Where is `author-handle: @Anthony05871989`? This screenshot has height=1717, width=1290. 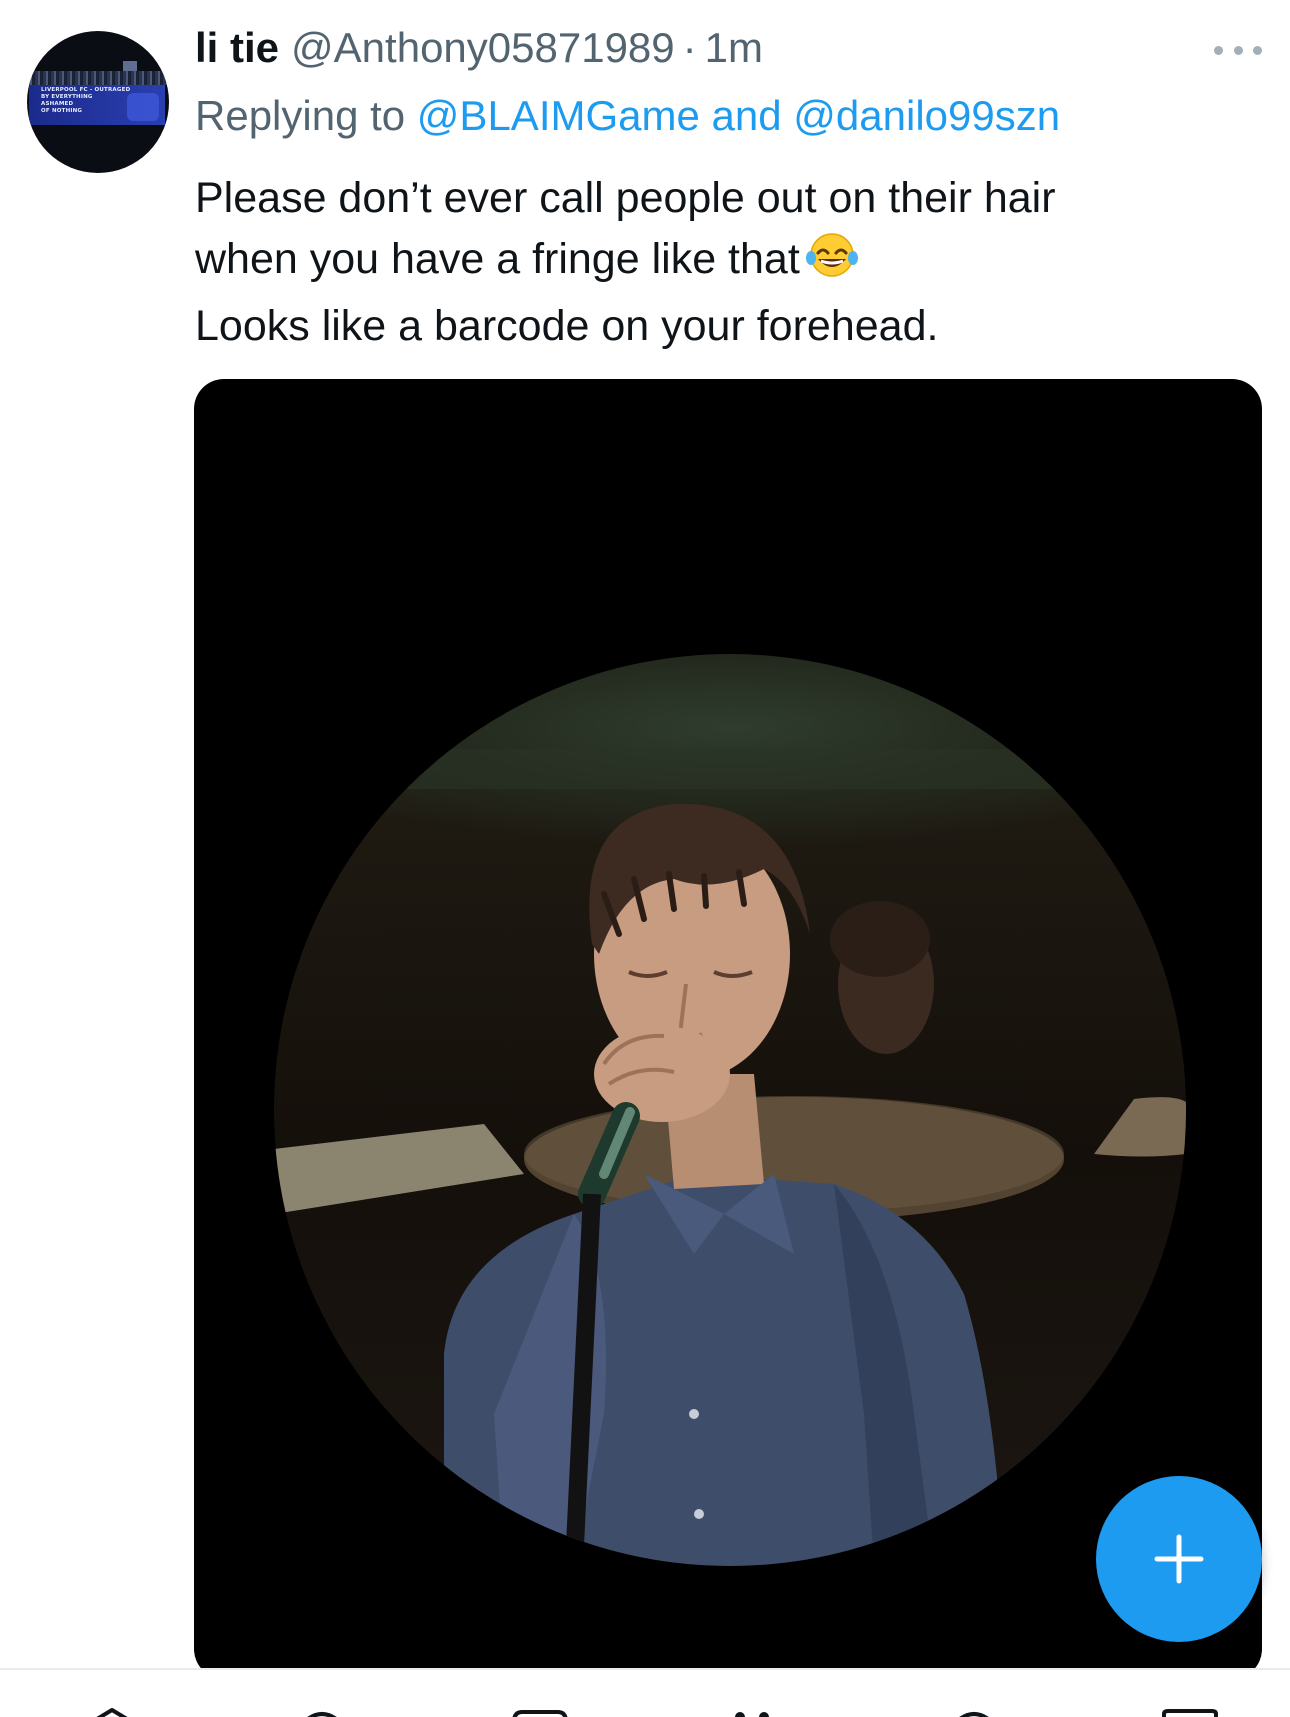
author-handle: @Anthony05871989 is located at coordinates (483, 48).